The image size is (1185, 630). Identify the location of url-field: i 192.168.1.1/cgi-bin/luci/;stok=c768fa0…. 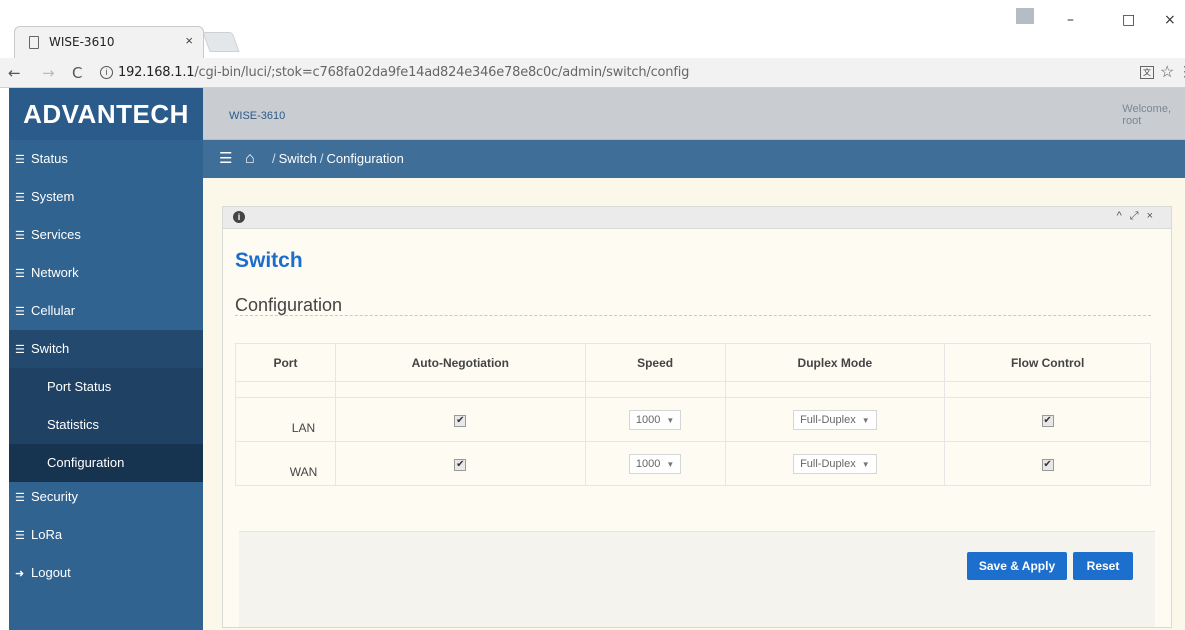
(596, 73).